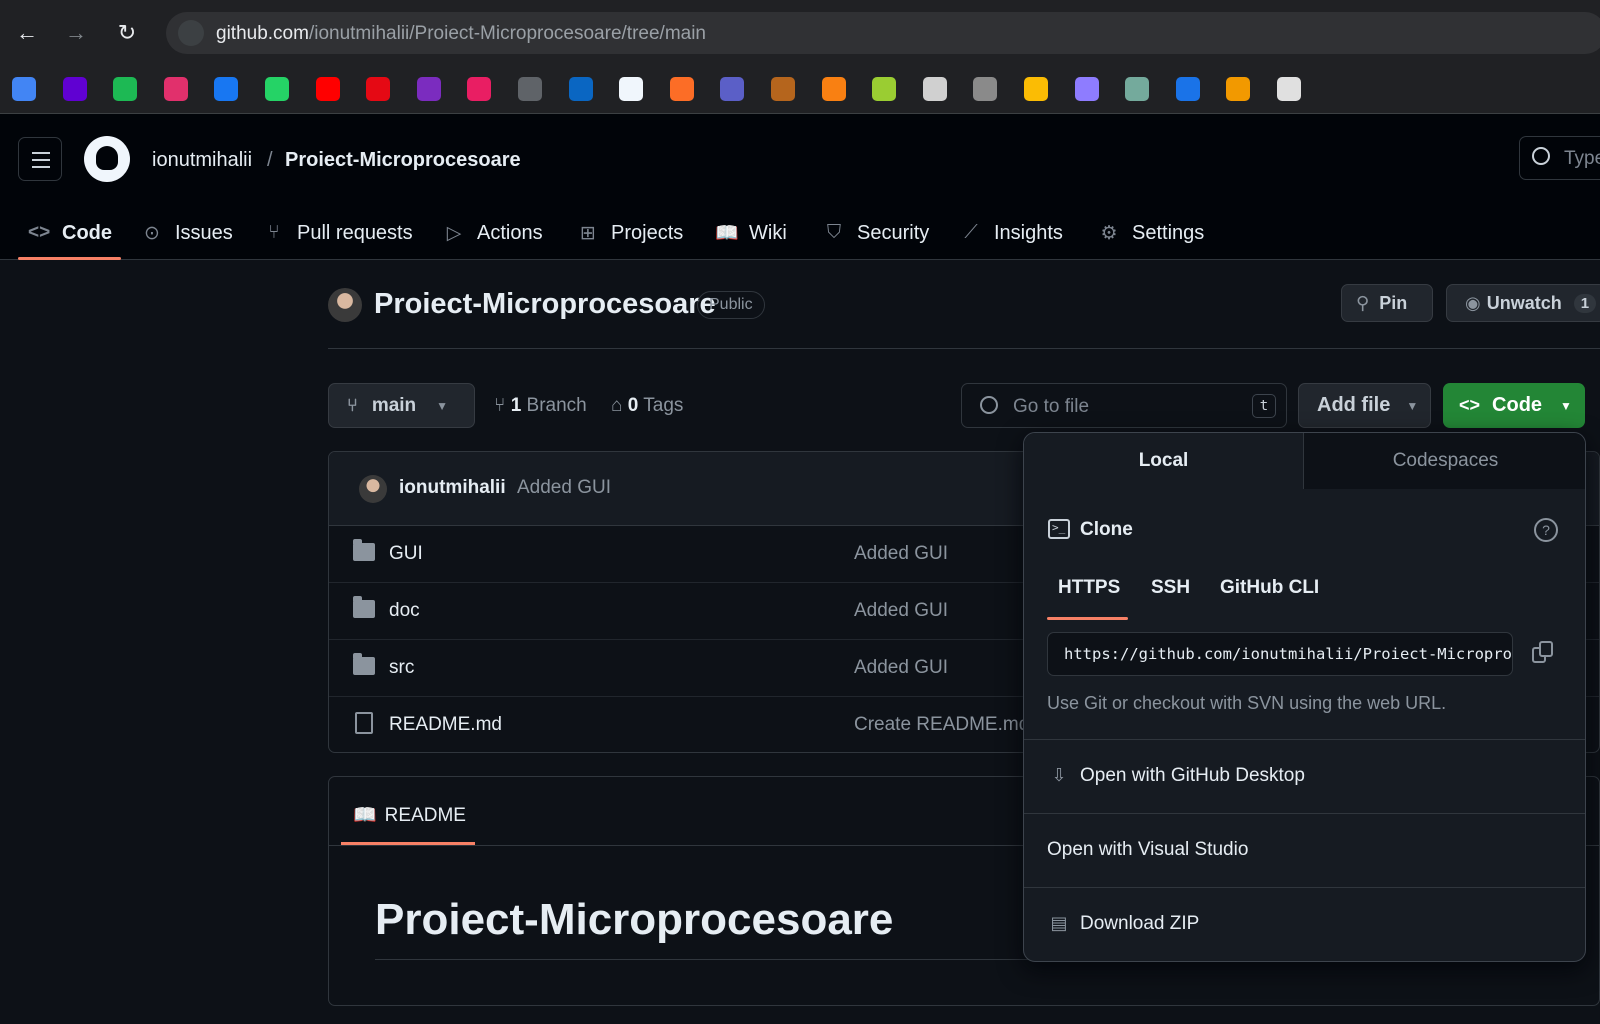  What do you see at coordinates (1585, 303) in the screenshot?
I see `watch-count: 1` at bounding box center [1585, 303].